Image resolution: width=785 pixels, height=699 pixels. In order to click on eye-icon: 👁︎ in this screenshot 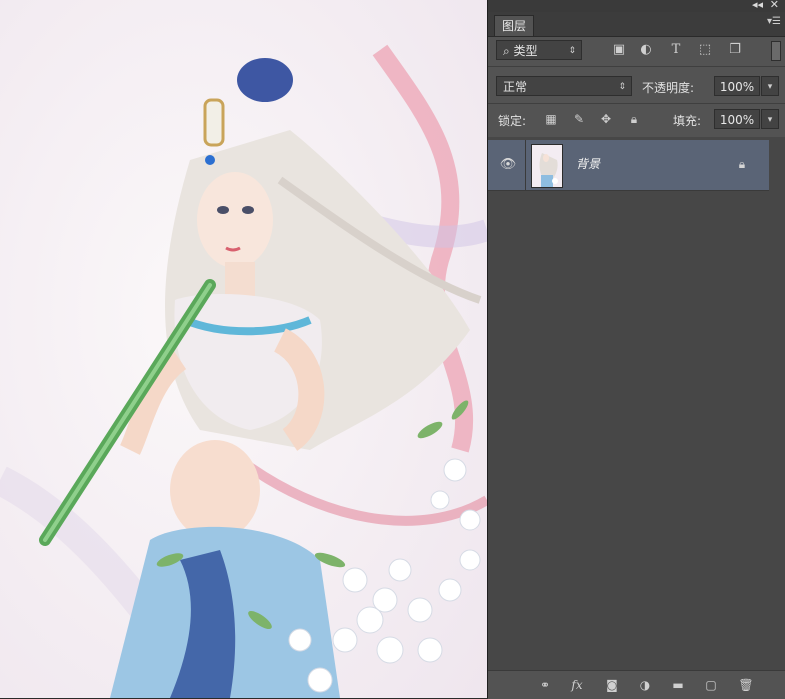, I will do `click(508, 165)`.